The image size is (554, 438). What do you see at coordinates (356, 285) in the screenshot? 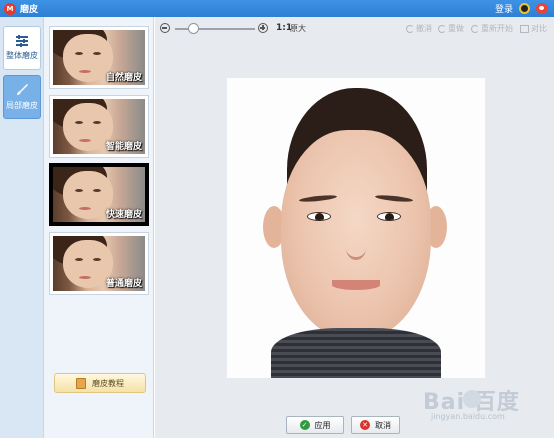
I see `portrait-mouth` at bounding box center [356, 285].